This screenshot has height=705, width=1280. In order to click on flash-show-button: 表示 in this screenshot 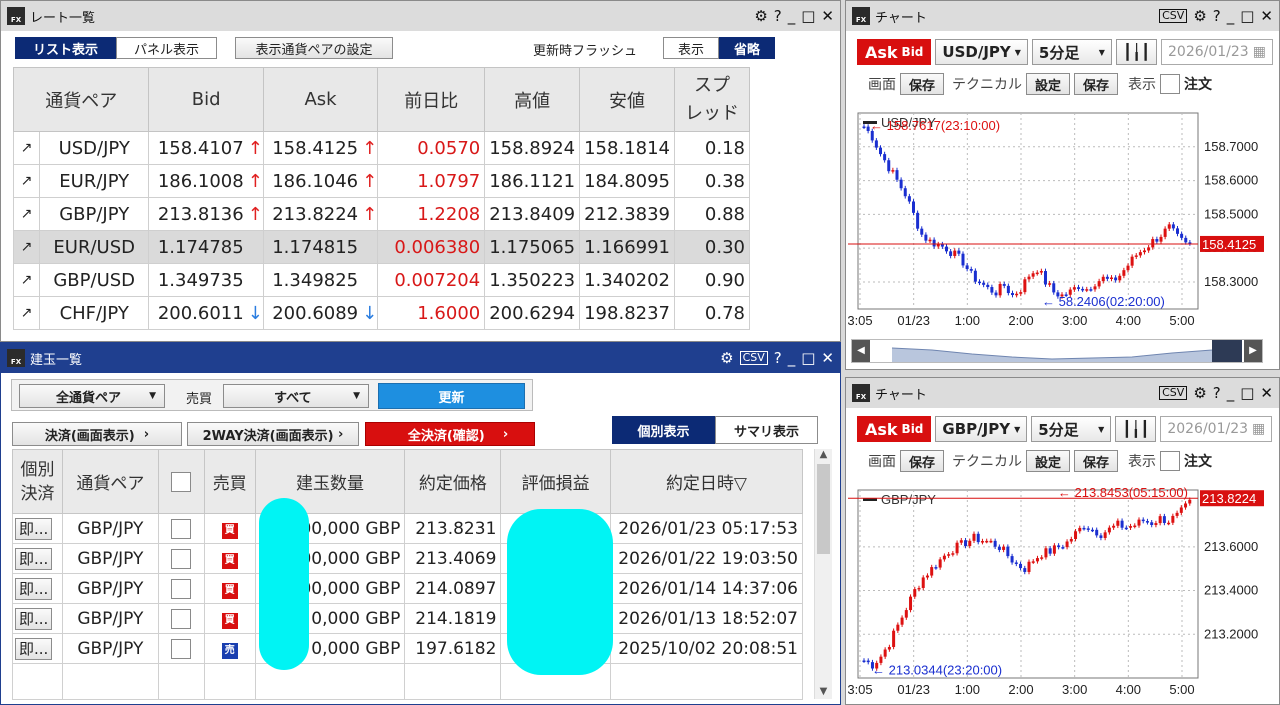, I will do `click(691, 48)`.